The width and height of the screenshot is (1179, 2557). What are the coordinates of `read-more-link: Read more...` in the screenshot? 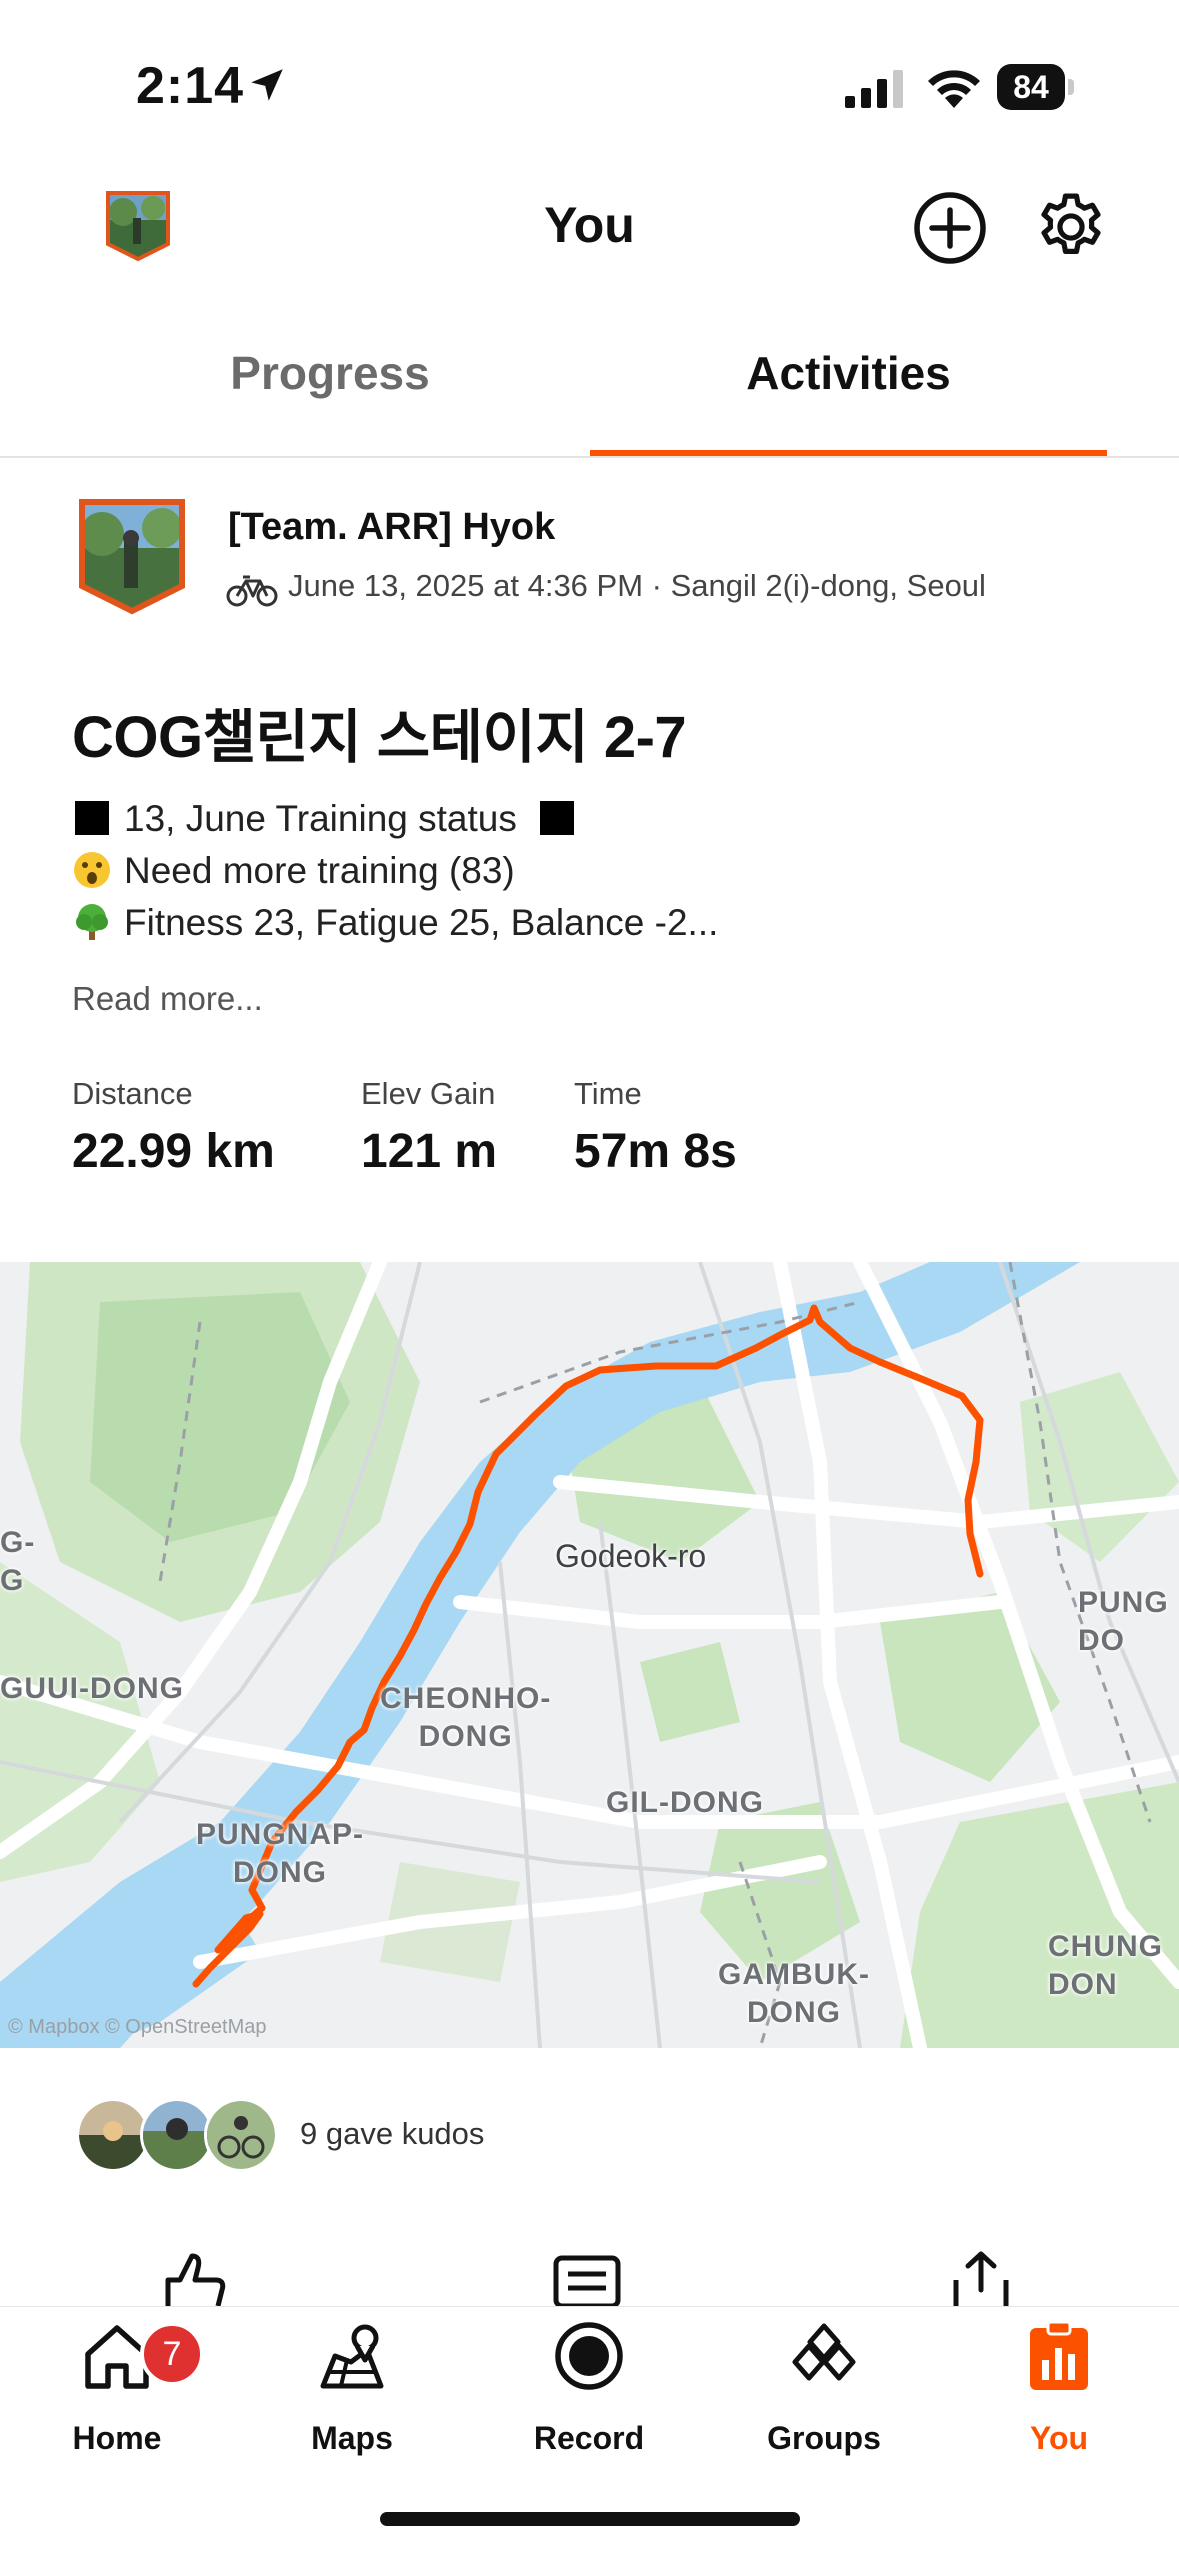 It's located at (167, 999).